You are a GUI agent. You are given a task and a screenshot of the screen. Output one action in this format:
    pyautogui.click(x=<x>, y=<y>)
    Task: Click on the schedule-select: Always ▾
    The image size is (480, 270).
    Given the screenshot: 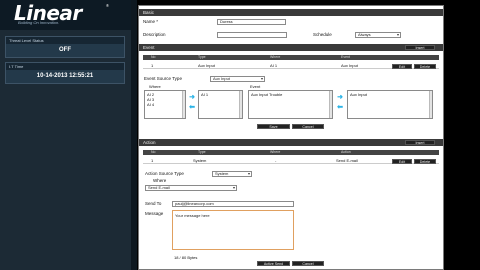 What is the action you would take?
    pyautogui.click(x=378, y=35)
    